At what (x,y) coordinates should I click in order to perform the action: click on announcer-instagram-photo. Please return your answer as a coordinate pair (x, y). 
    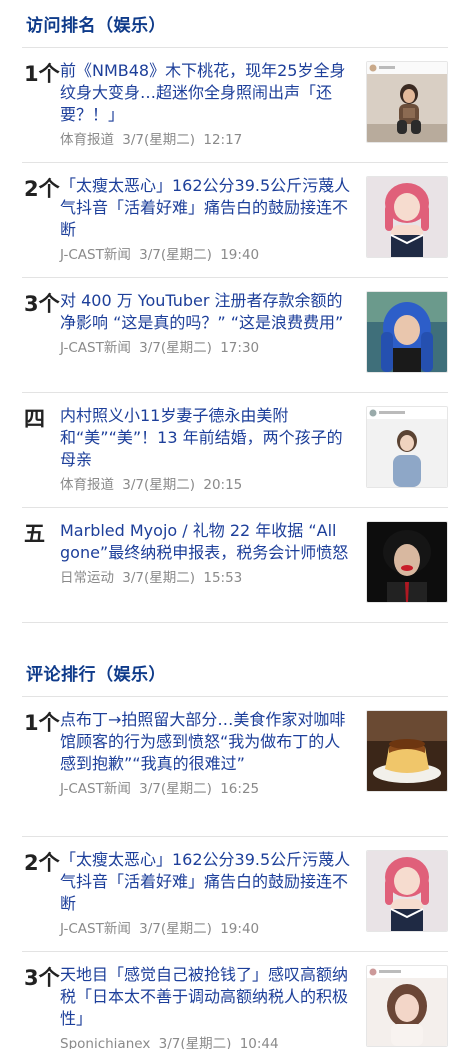
    Looking at the image, I should click on (407, 447).